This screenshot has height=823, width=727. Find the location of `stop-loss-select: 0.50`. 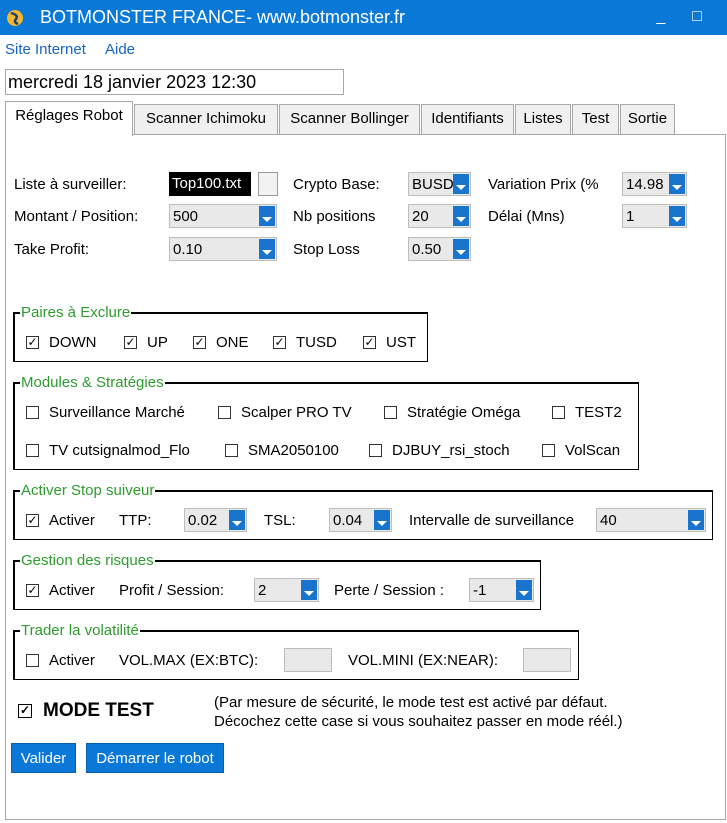

stop-loss-select: 0.50 is located at coordinates (439, 249).